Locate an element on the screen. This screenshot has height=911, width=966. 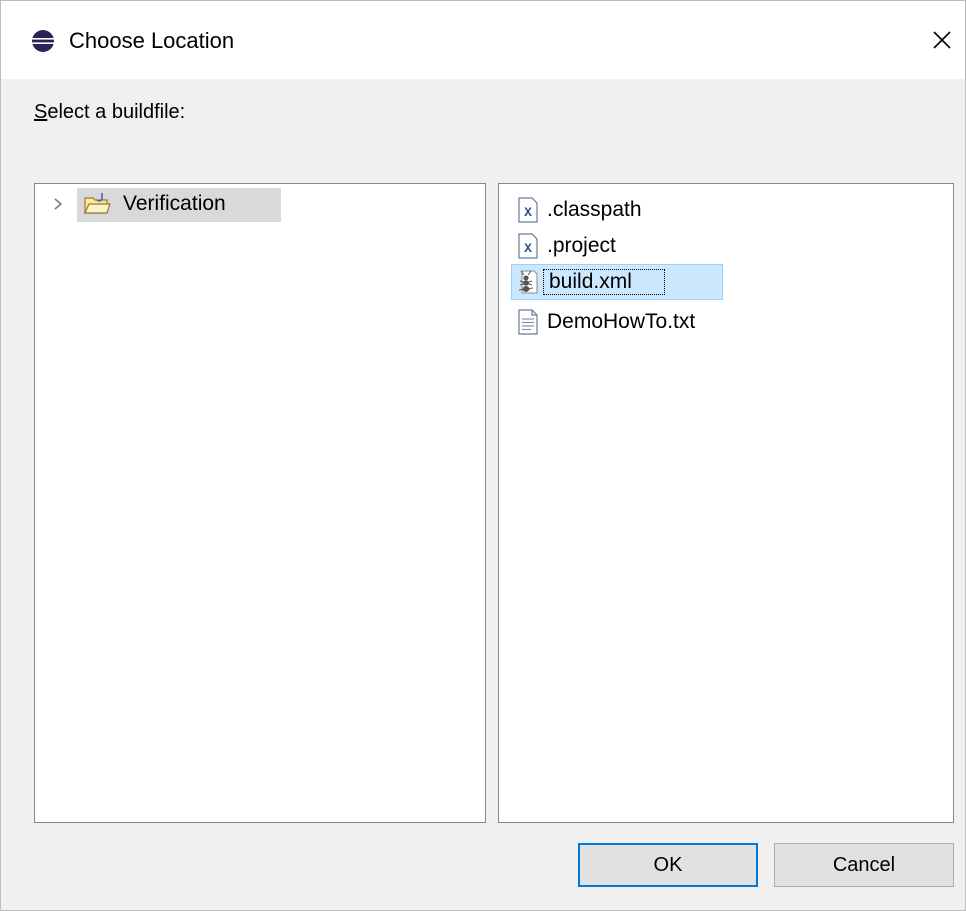
title-bar: Choose Location is located at coordinates (483, 40).